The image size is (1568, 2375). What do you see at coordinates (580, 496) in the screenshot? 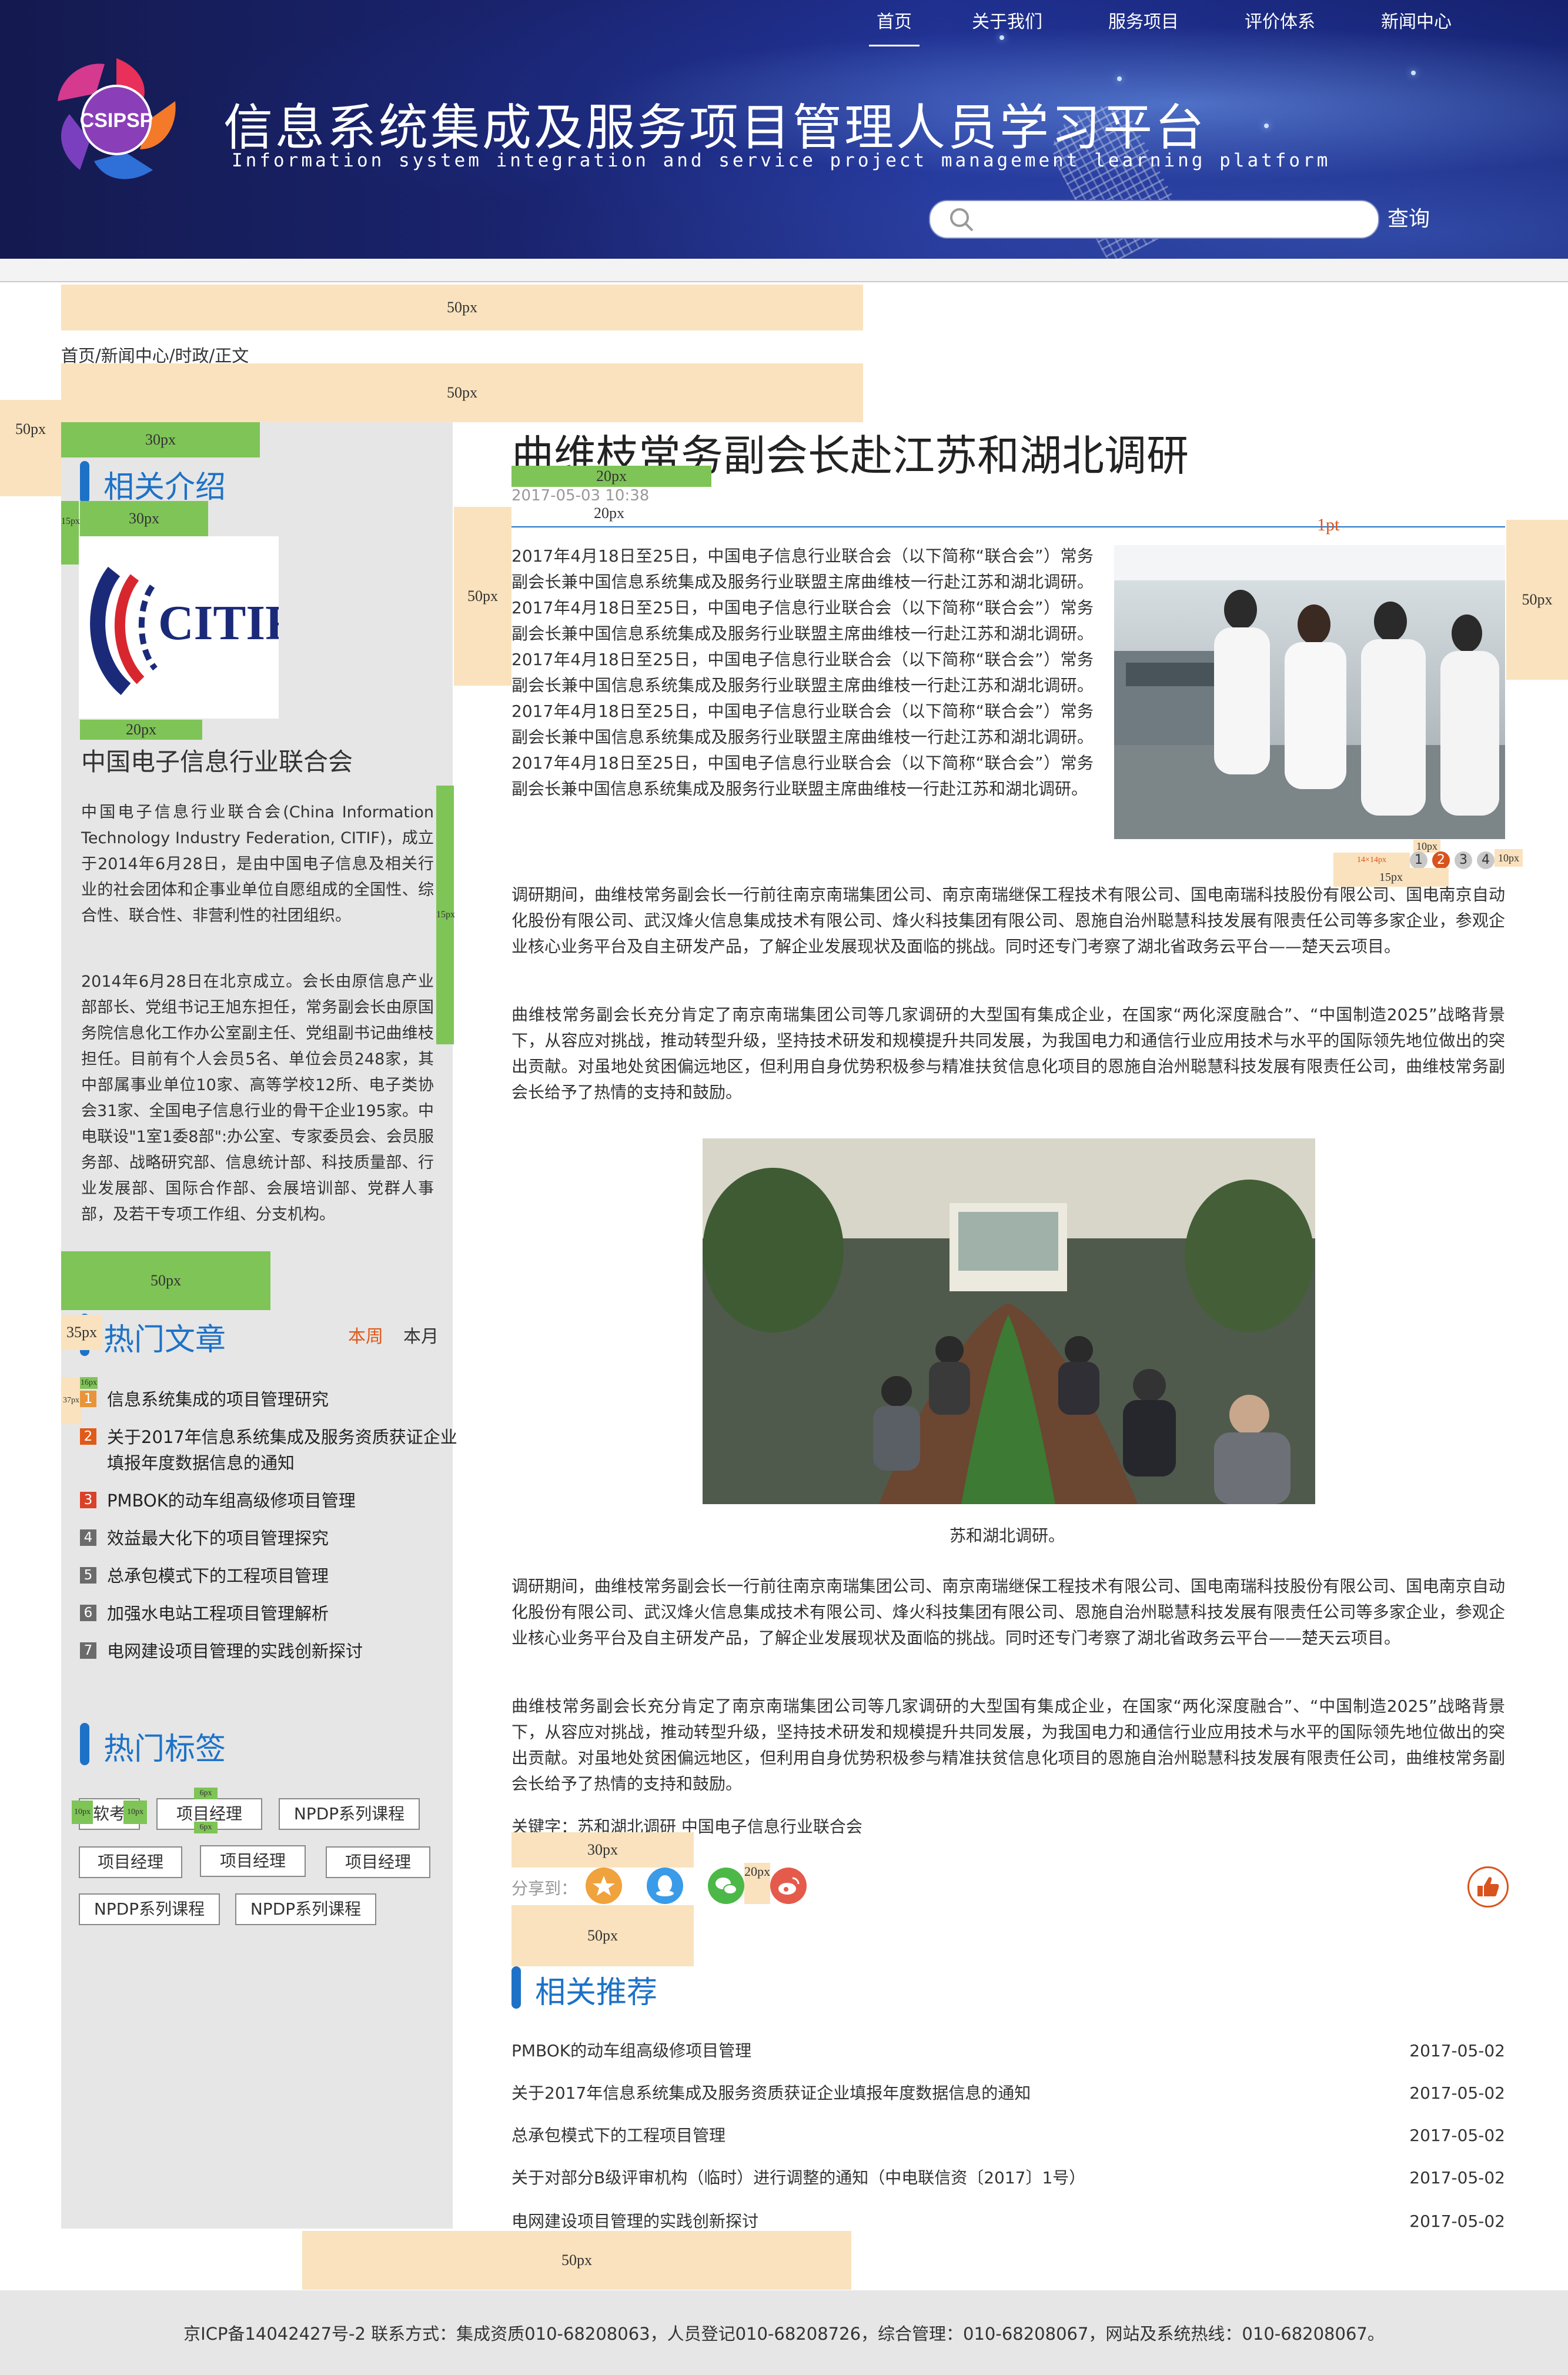
I see `article-date: 2017-05-03 10:38` at bounding box center [580, 496].